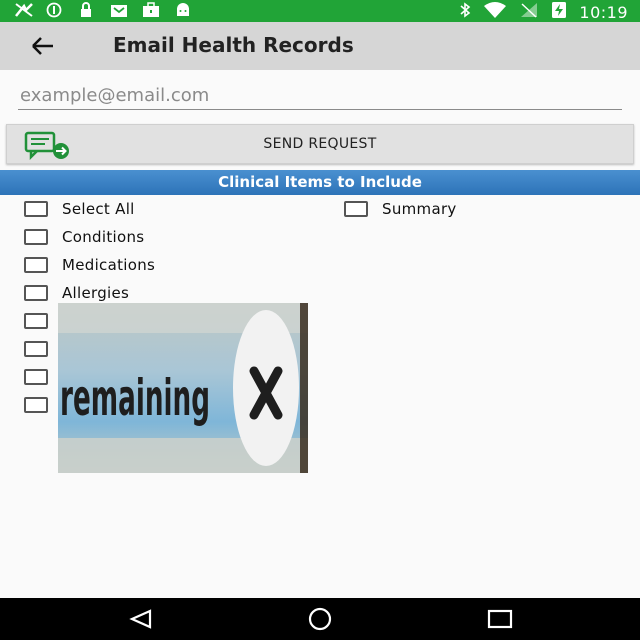 The height and width of the screenshot is (640, 640). I want to click on page-title: Email Health Records, so click(233, 45).